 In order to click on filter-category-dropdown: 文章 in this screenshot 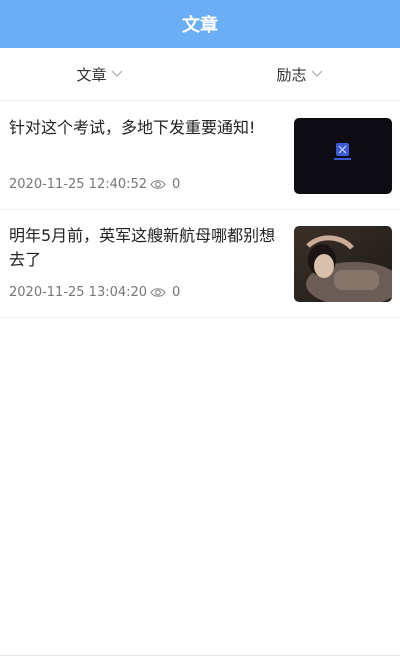, I will do `click(100, 74)`.